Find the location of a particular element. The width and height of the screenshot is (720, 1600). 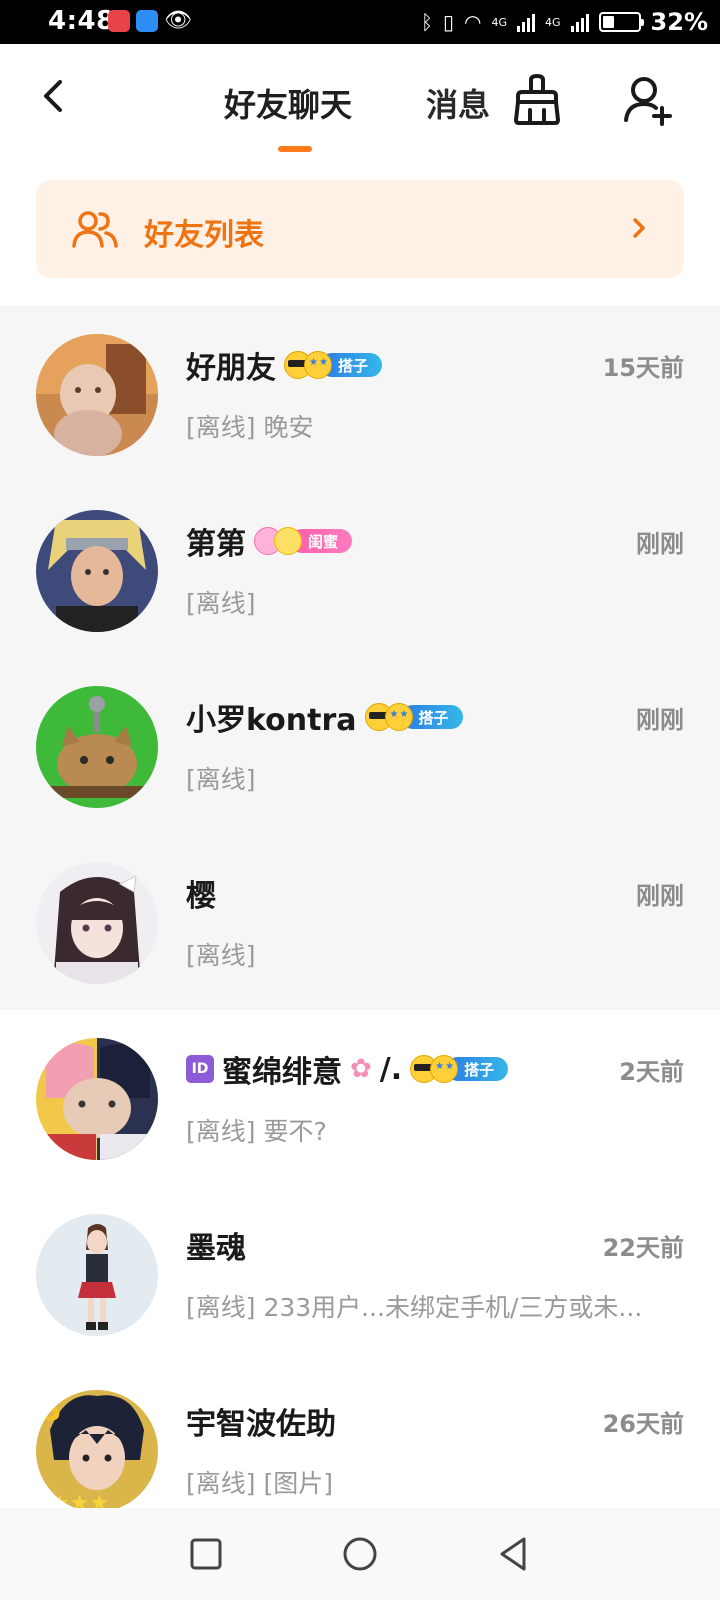

vibrate-icon: ▯ is located at coordinates (449, 22).